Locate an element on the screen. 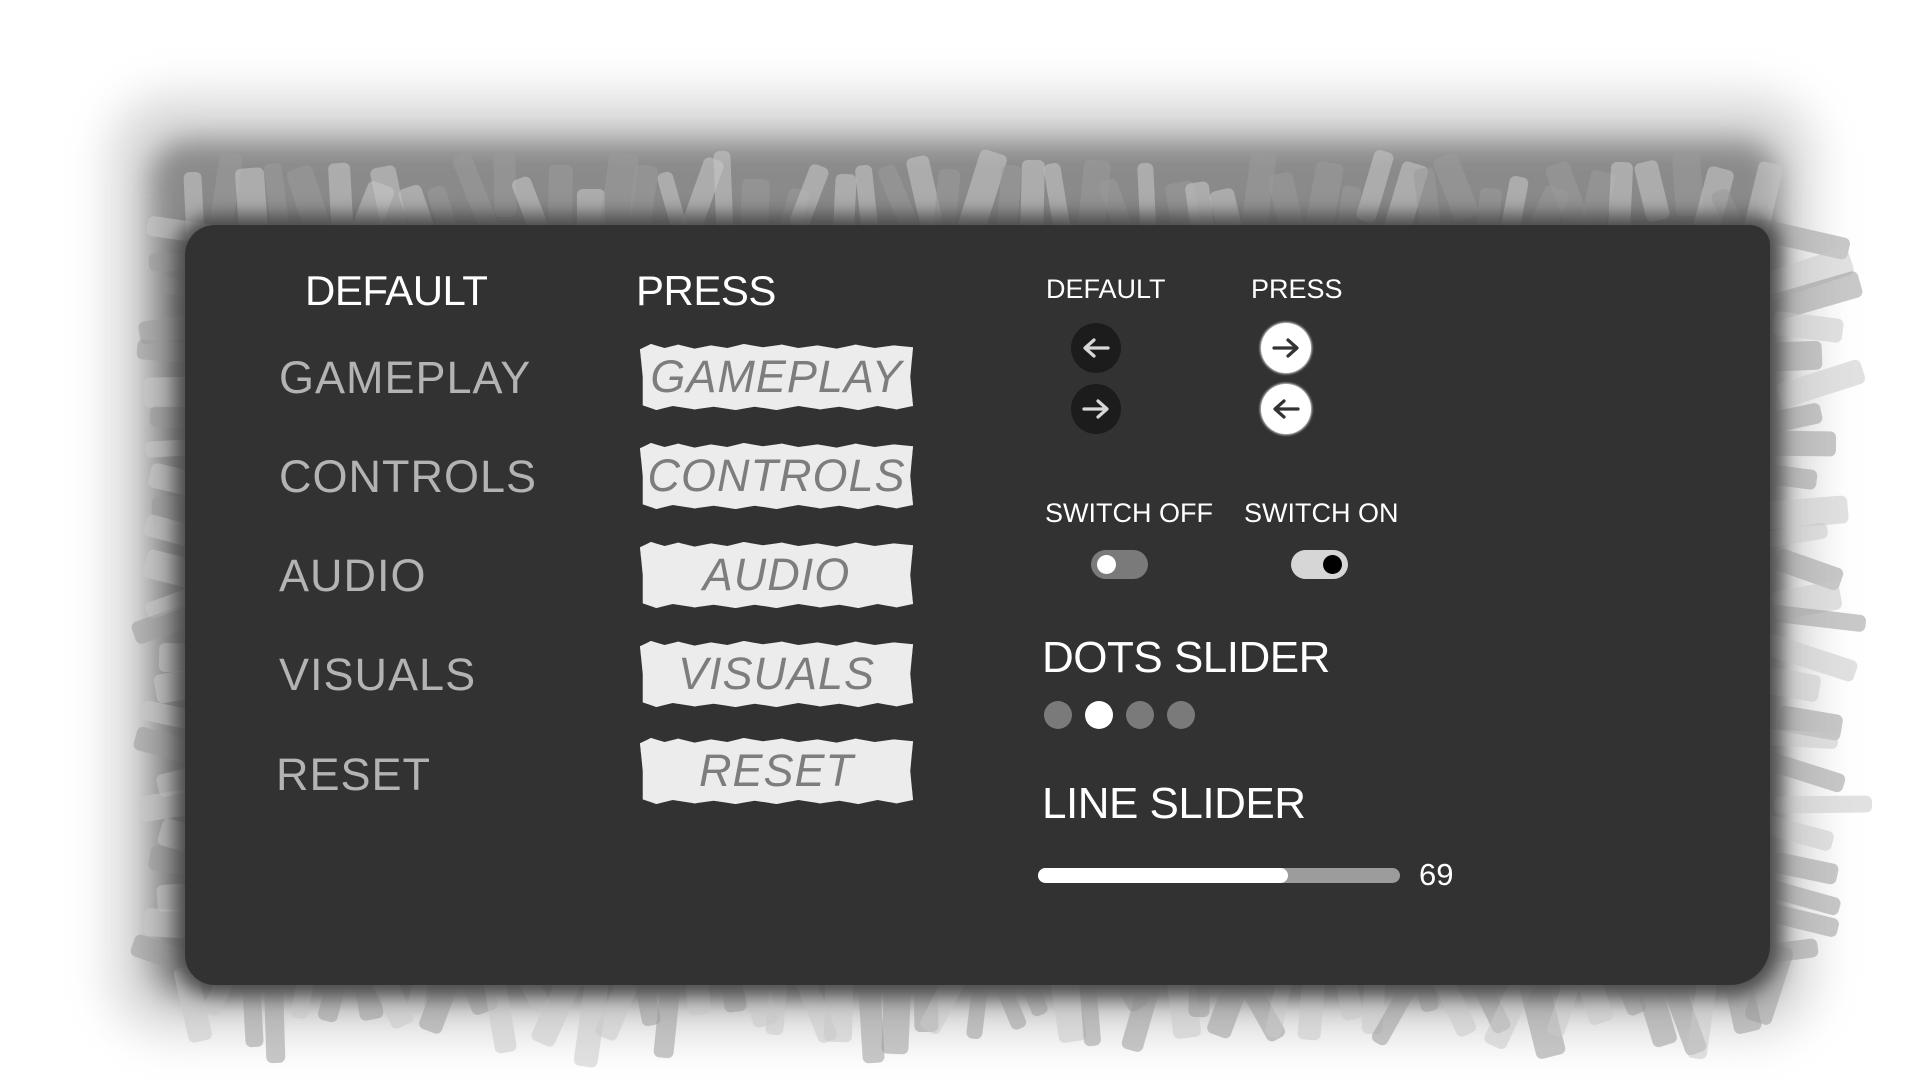 Image resolution: width=1920 pixels, height=1080 pixels. switch-on-label: SWITCH ON is located at coordinates (1321, 513).